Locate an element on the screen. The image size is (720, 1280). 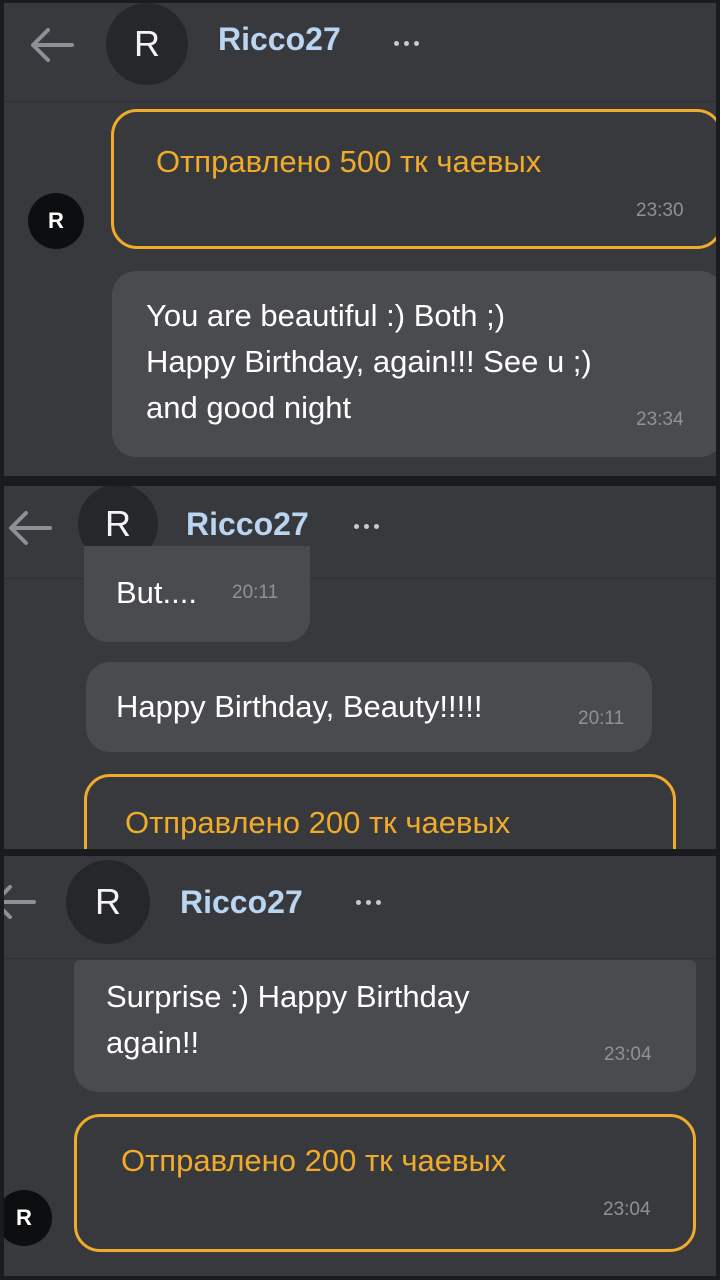
message-text: Surprise :) Happy Birthday again!! is located at coordinates (288, 1019).